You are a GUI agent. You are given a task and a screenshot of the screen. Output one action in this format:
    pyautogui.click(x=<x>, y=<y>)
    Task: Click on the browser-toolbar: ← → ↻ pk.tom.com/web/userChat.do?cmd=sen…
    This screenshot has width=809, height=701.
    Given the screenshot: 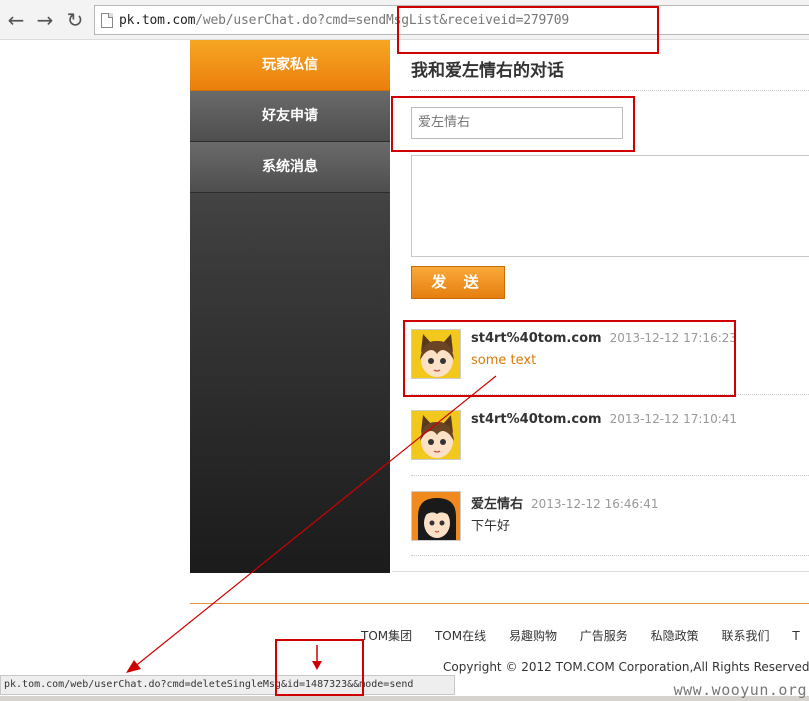 What is the action you would take?
    pyautogui.click(x=404, y=20)
    